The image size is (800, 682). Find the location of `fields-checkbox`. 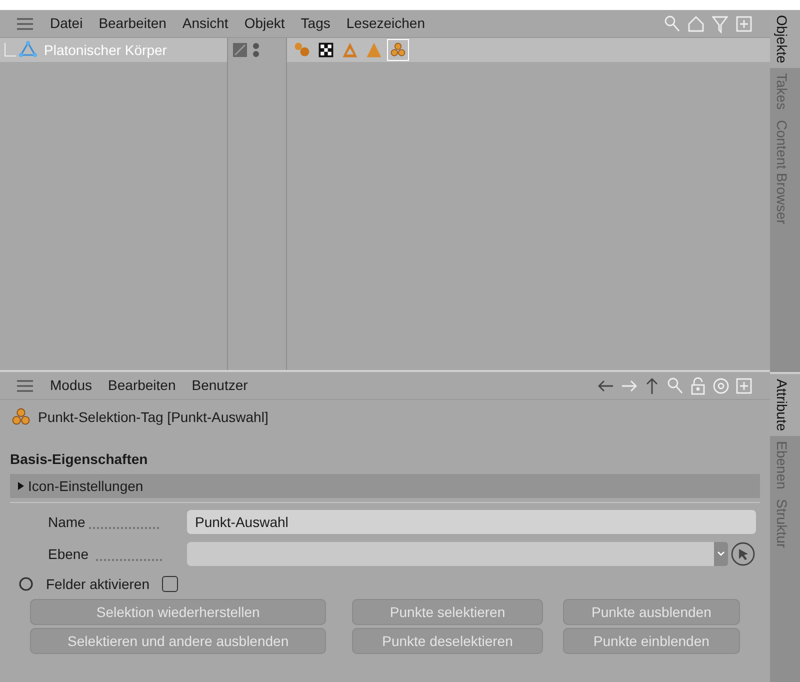

fields-checkbox is located at coordinates (170, 584).